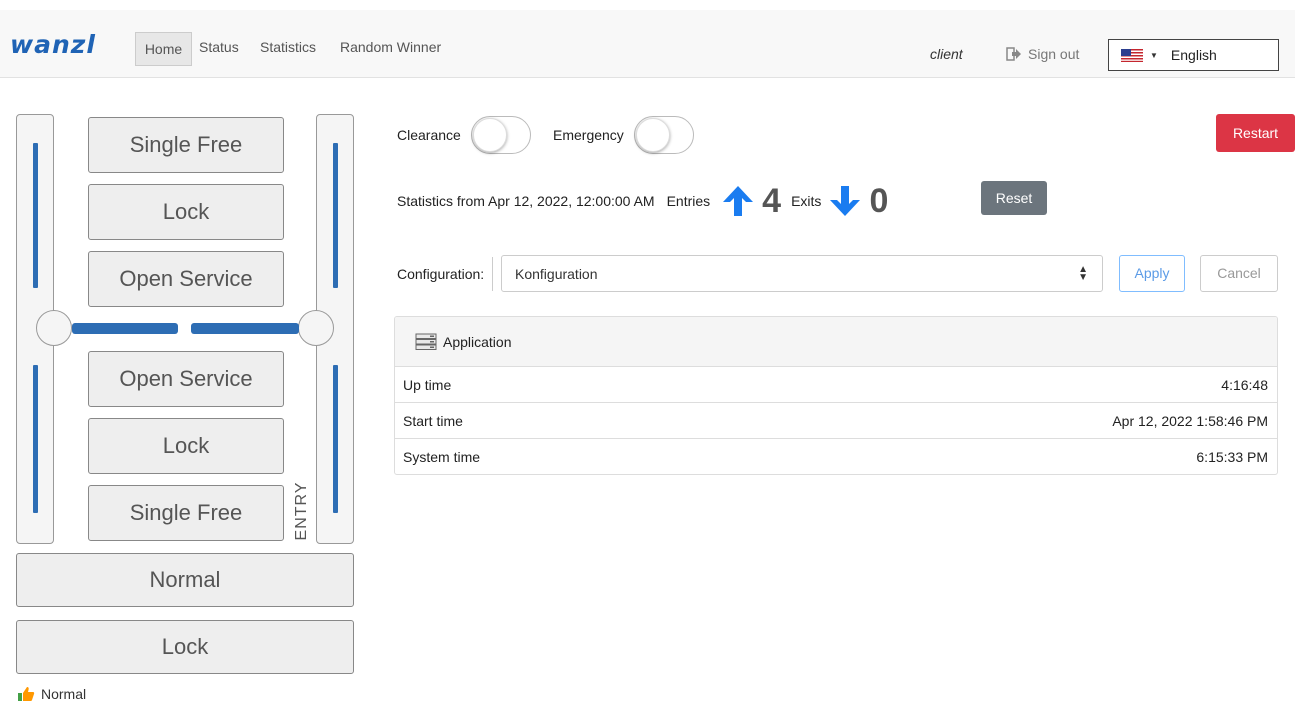  What do you see at coordinates (427, 384) in the screenshot?
I see `row-key: Up time` at bounding box center [427, 384].